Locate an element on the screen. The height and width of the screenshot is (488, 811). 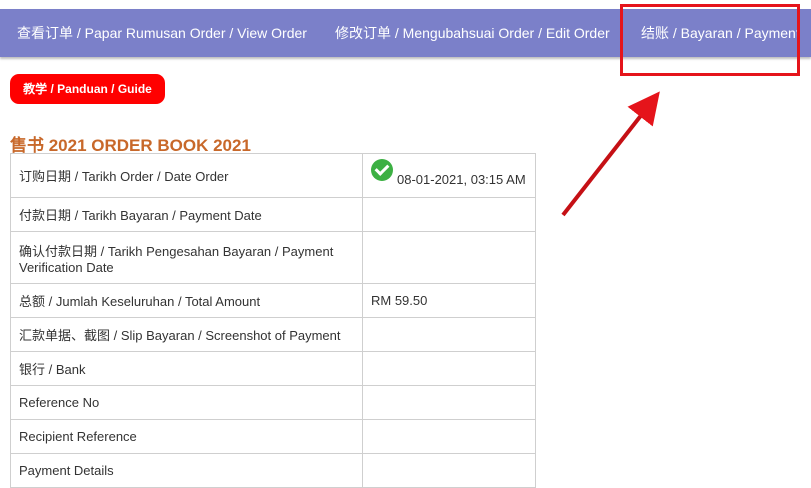
row-label: 银行 / Bank is located at coordinates (186, 368).